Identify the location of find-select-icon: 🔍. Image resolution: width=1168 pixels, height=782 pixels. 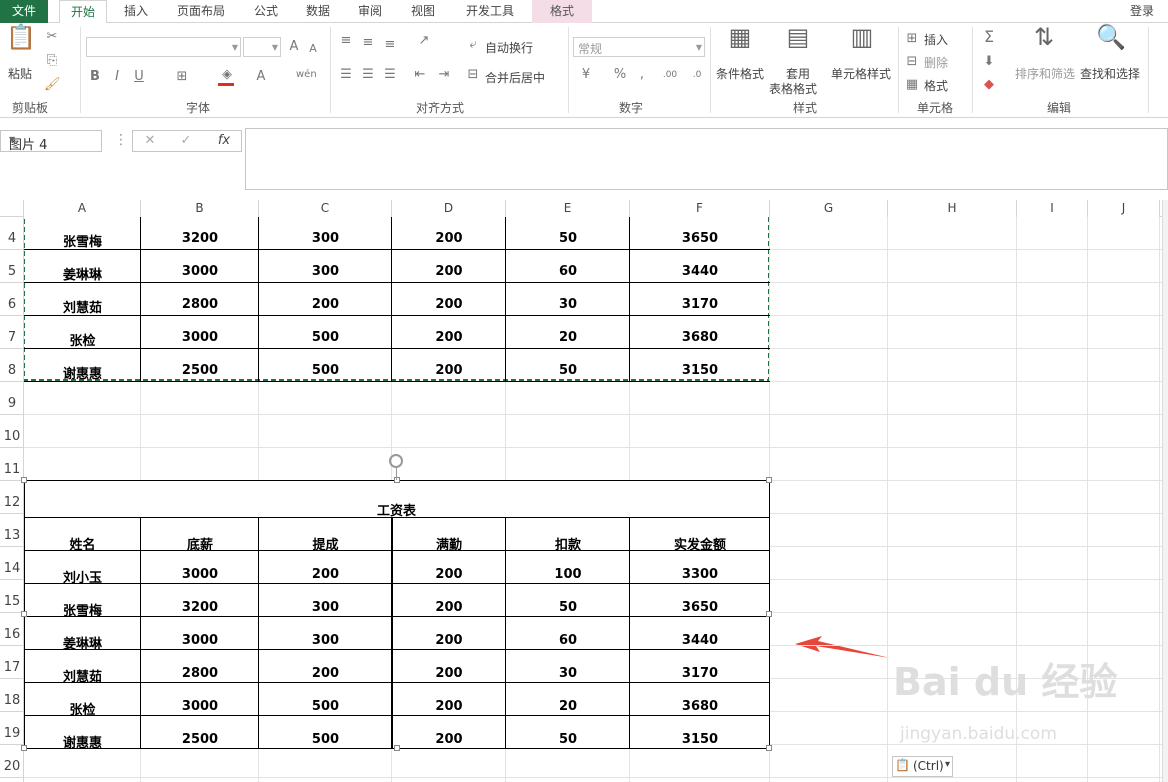
(1111, 37).